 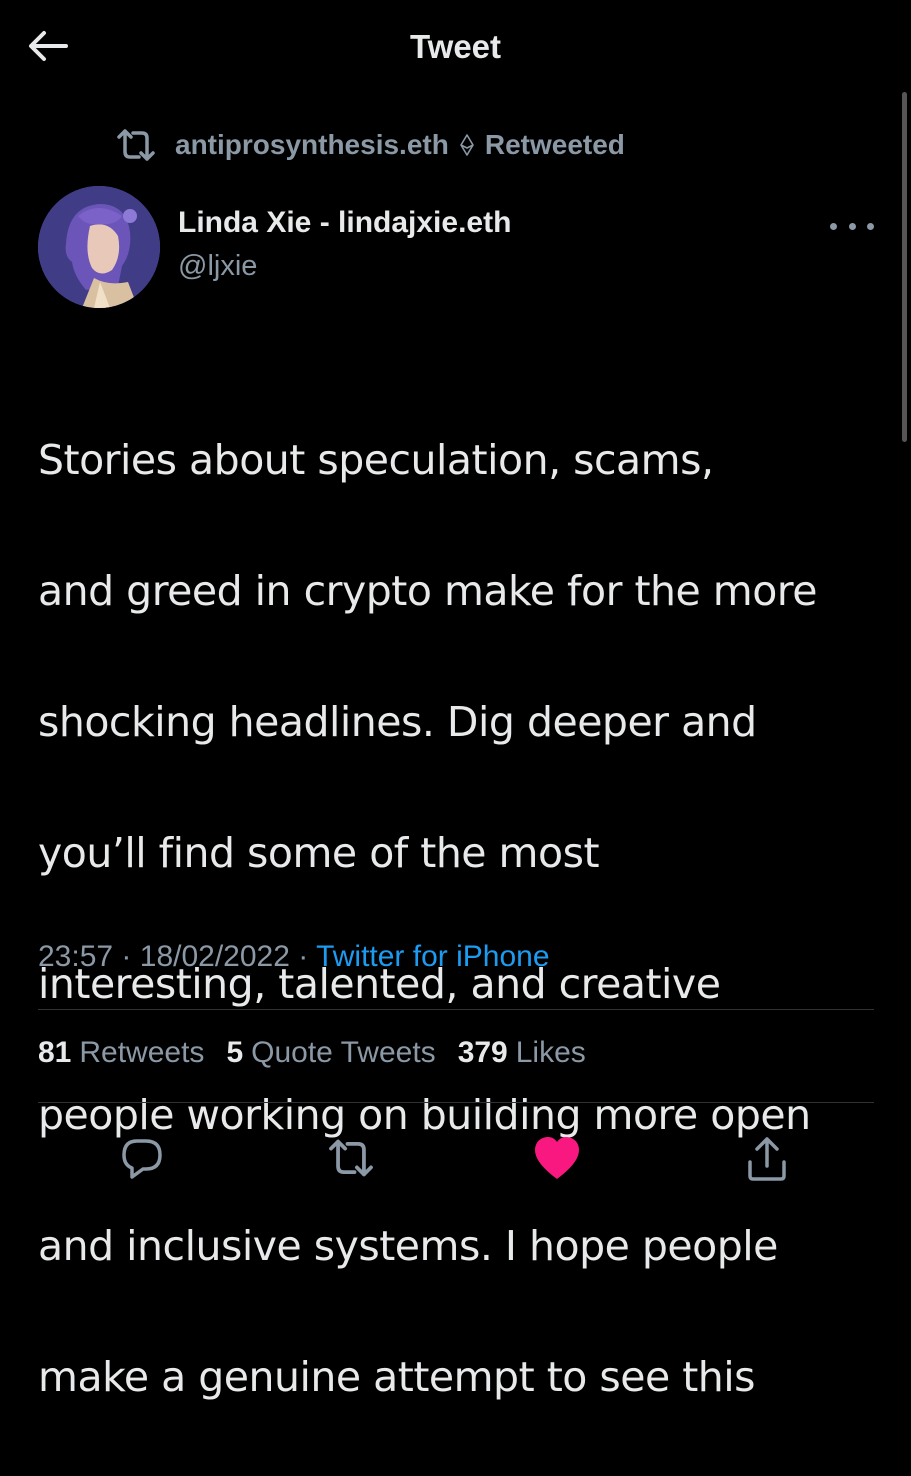 What do you see at coordinates (467, 145) in the screenshot?
I see `ethereum-icon` at bounding box center [467, 145].